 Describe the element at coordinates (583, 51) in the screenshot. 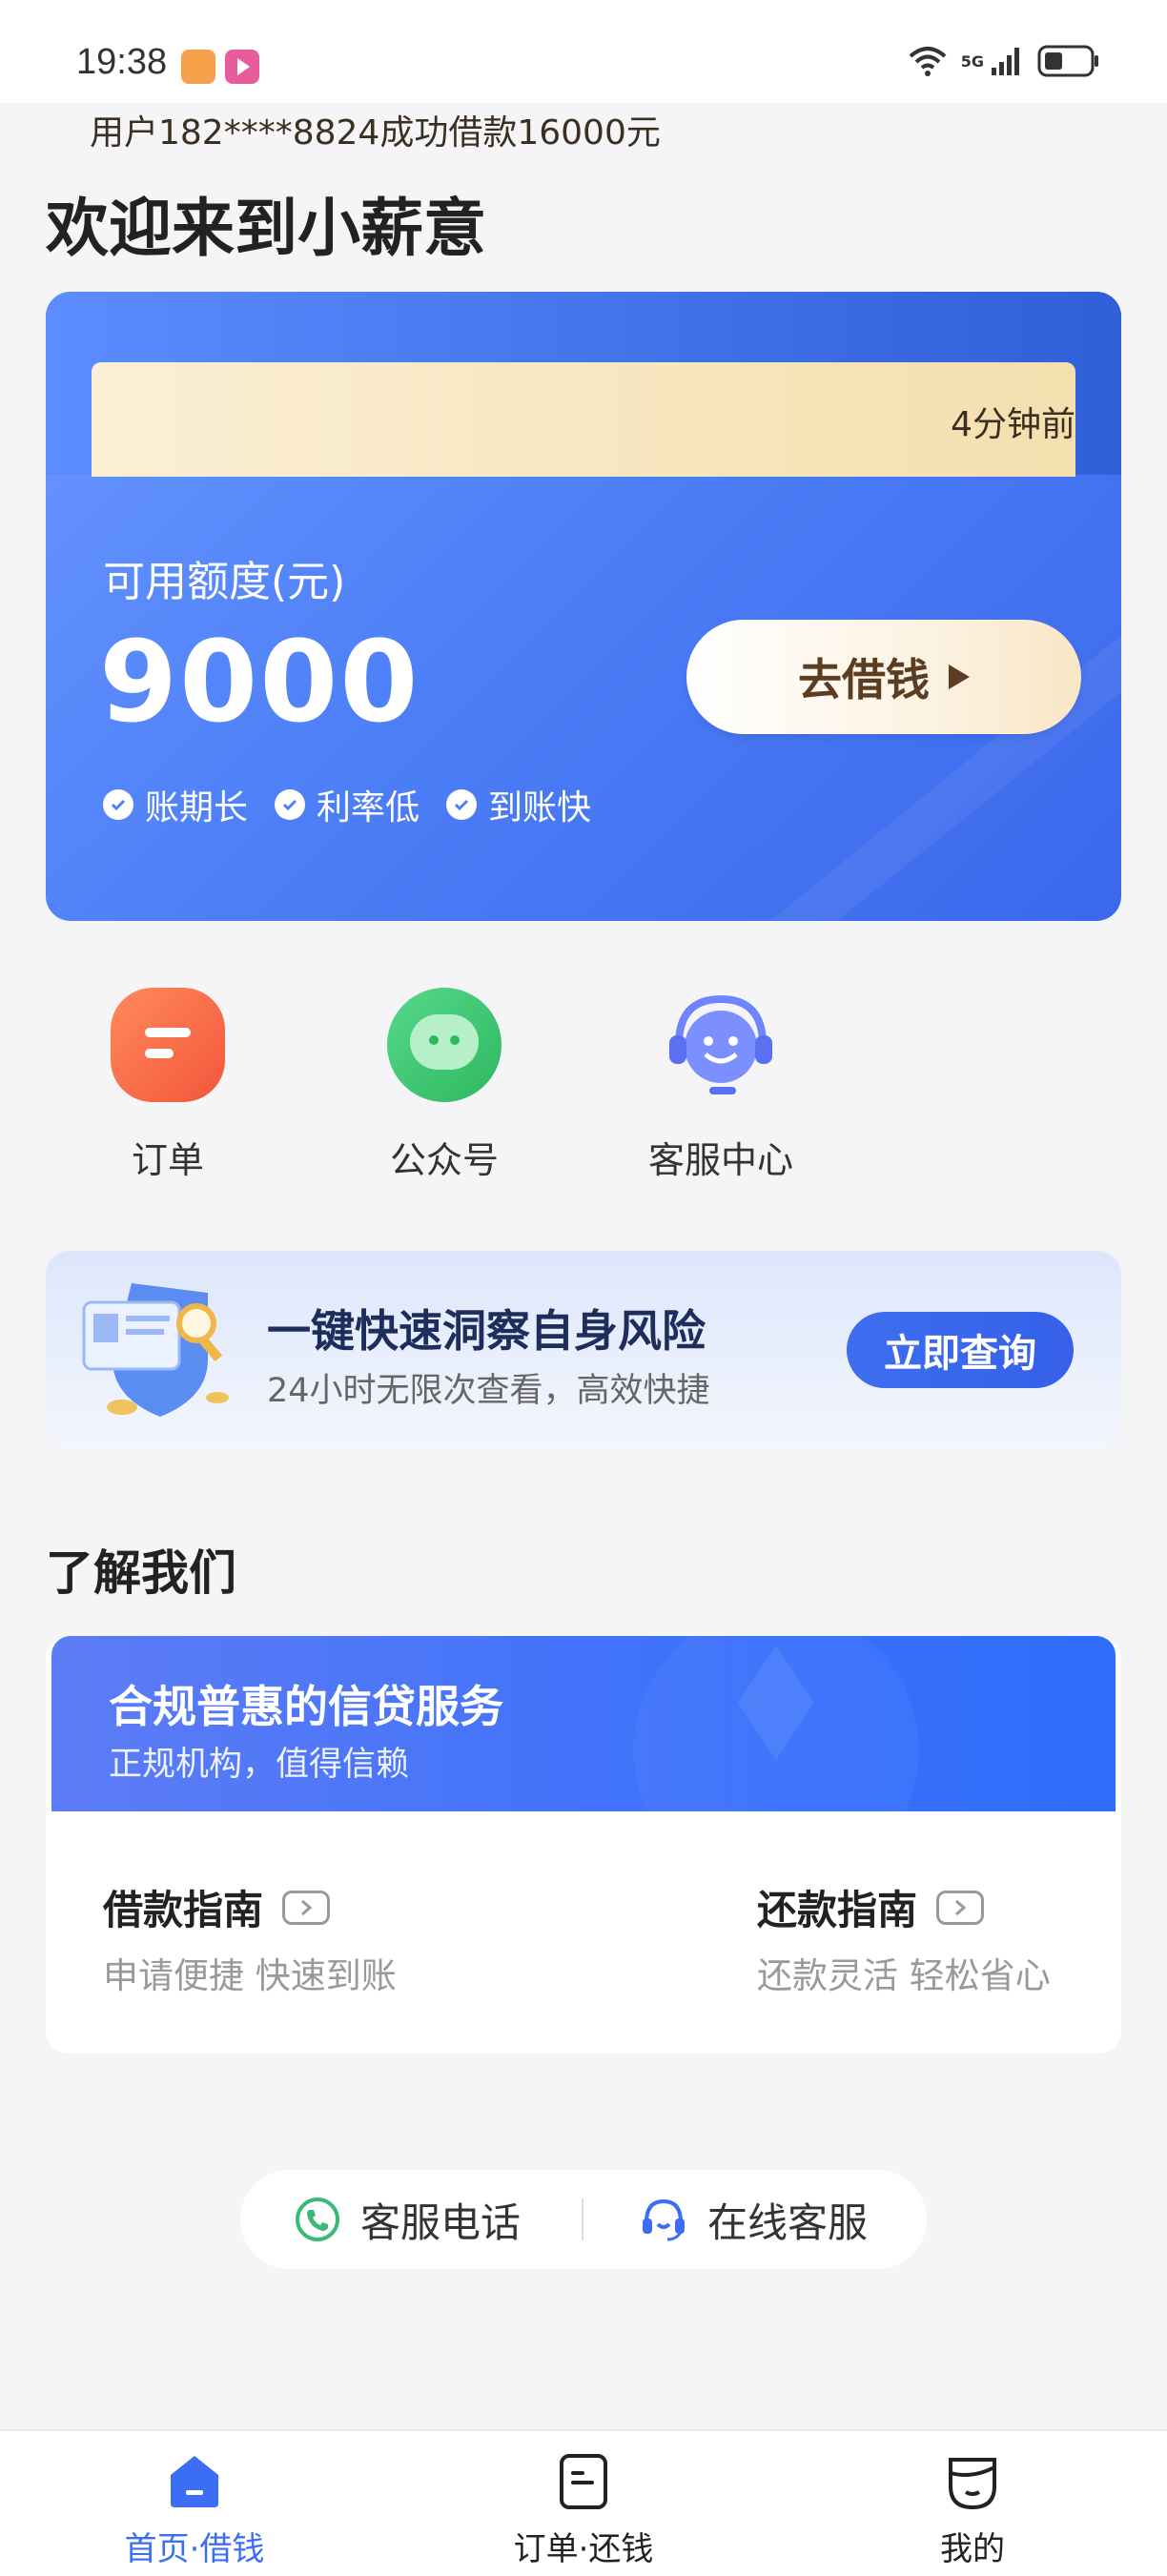

I see `status-bar: 19:38 5G` at that location.